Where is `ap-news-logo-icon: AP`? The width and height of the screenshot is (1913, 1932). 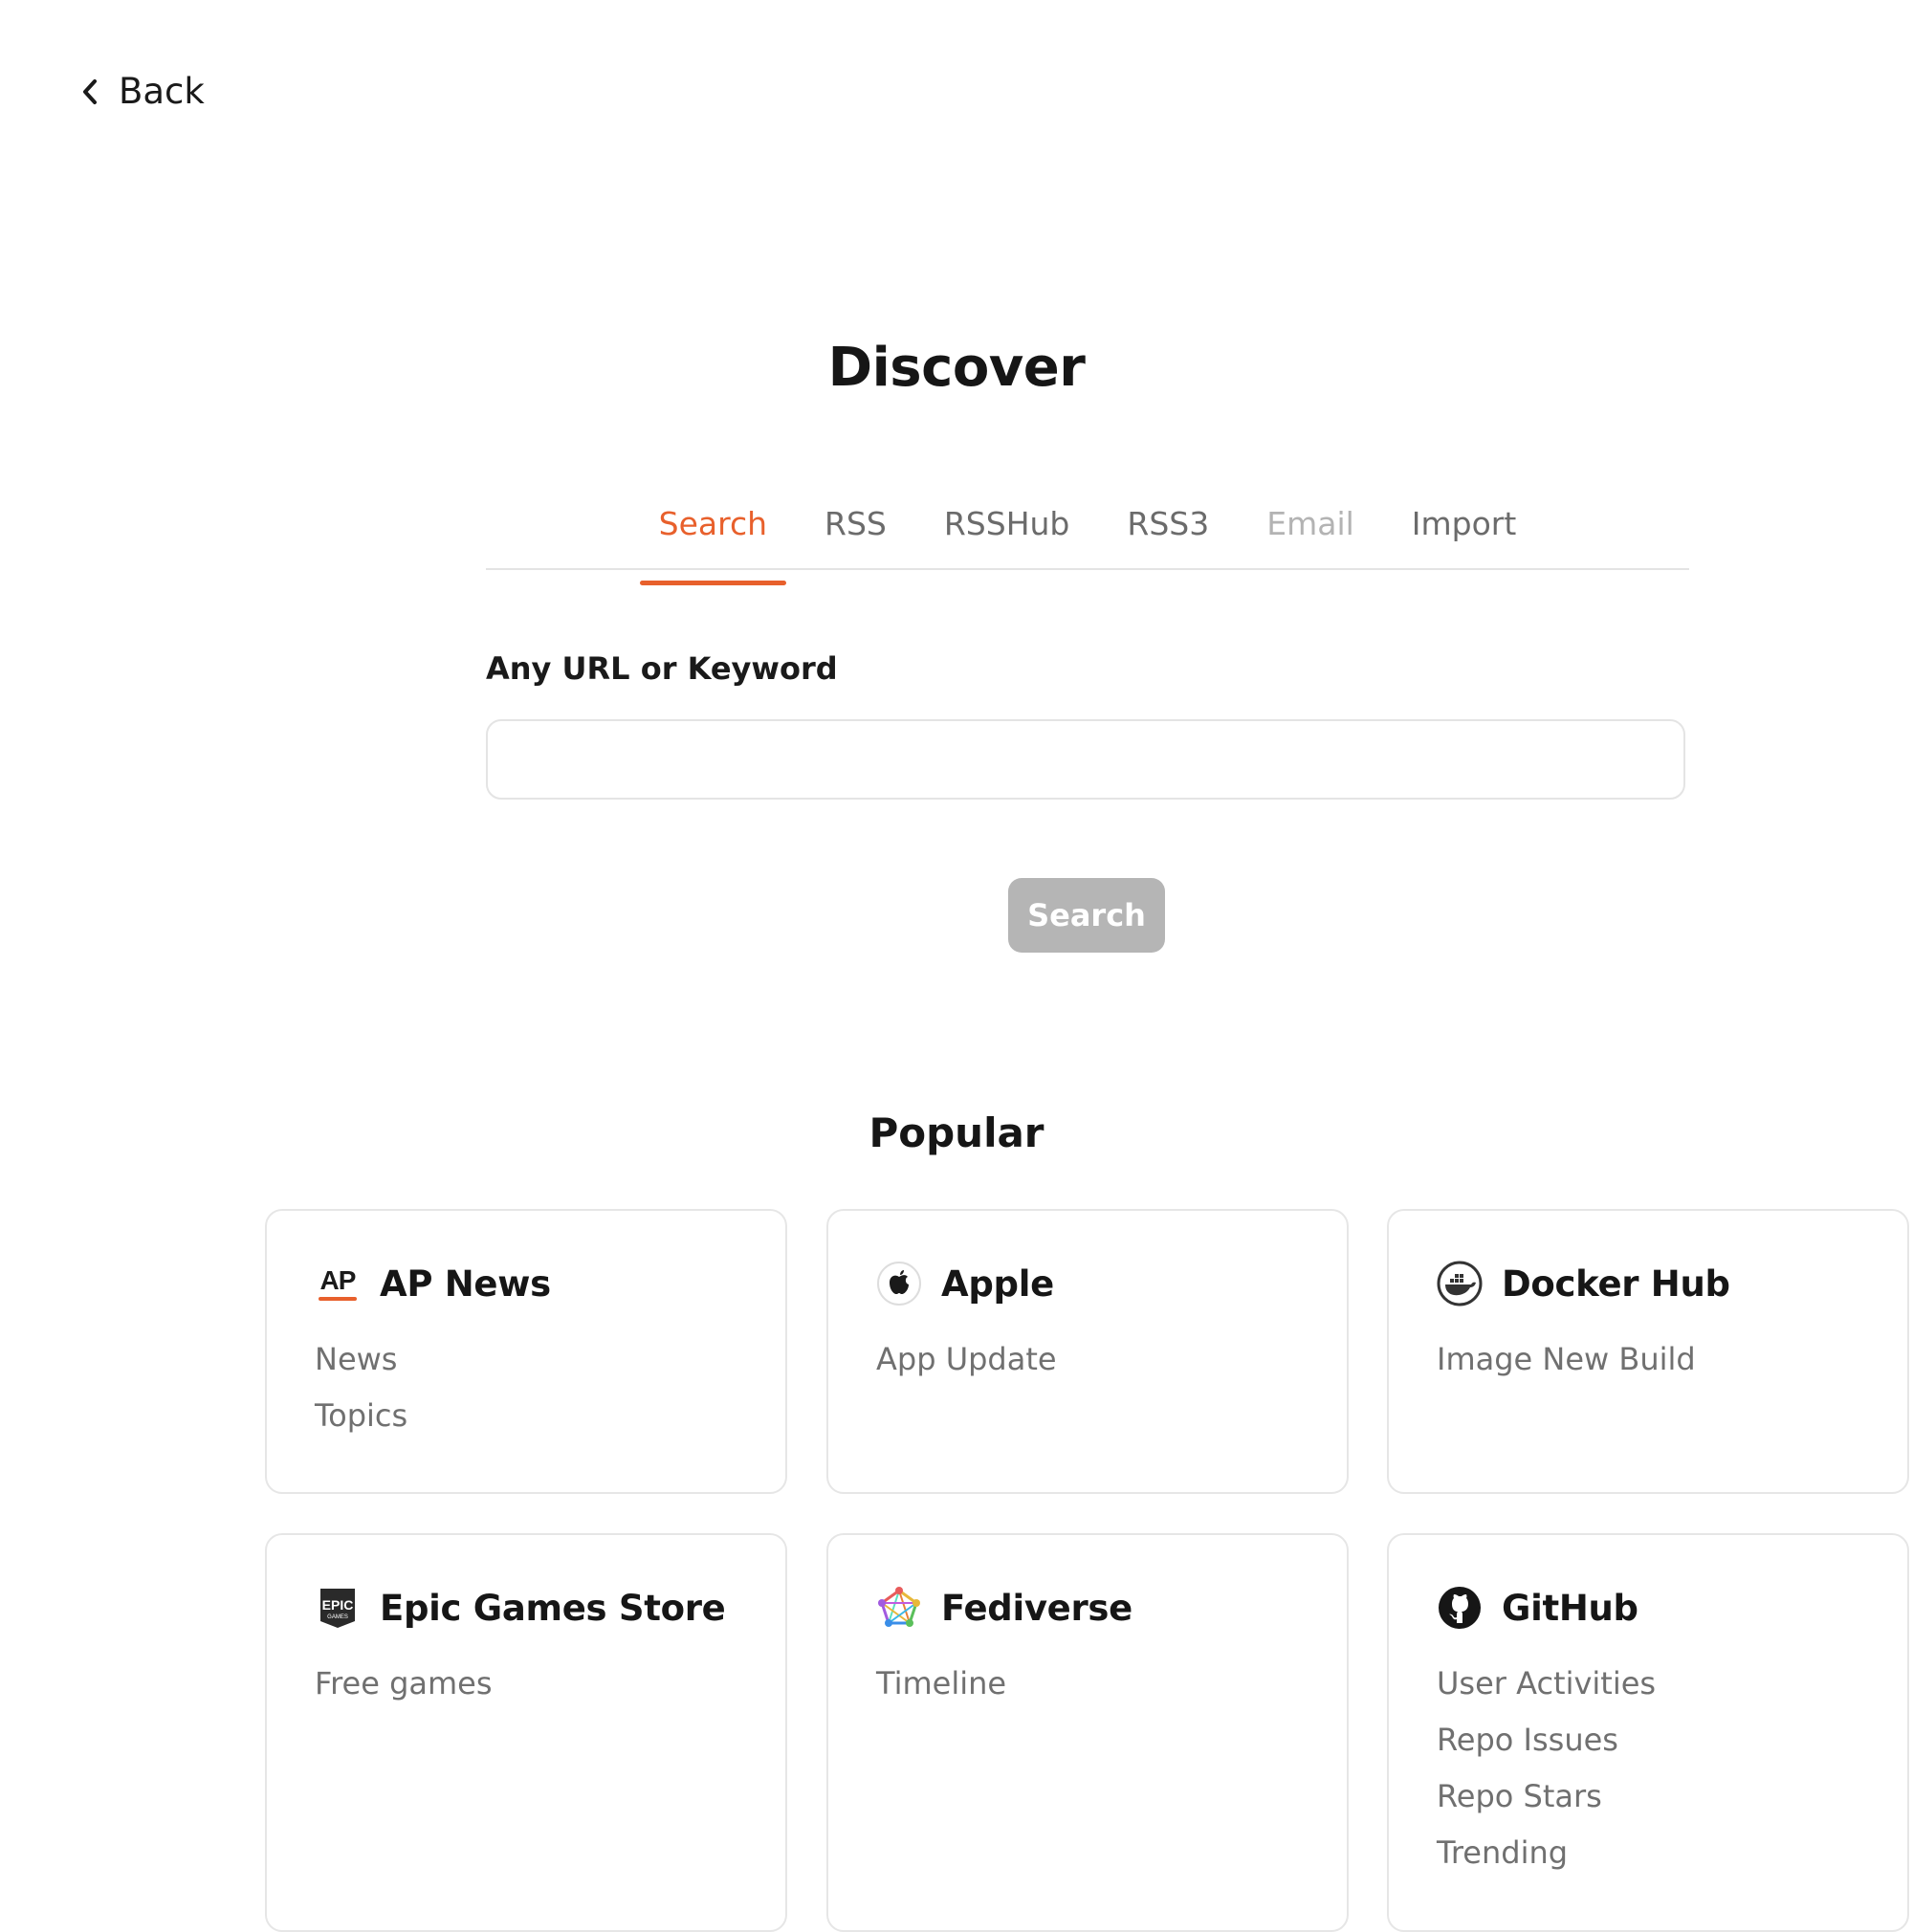 ap-news-logo-icon: AP is located at coordinates (338, 1283).